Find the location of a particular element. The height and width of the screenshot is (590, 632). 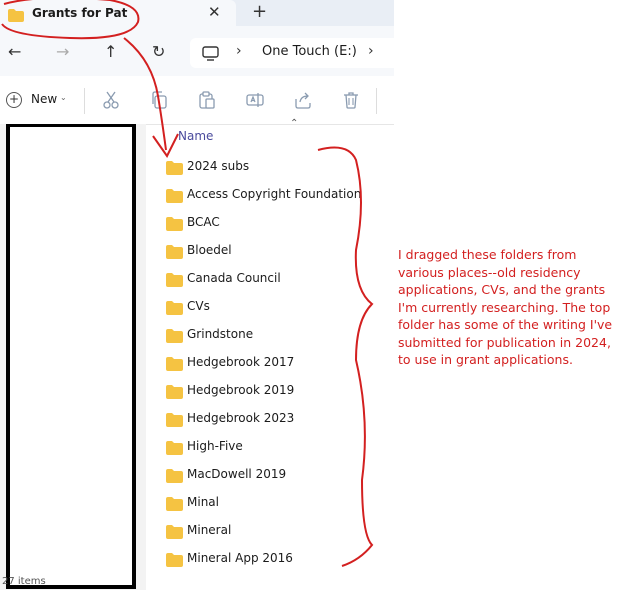

back-button: ← is located at coordinates (14, 51).